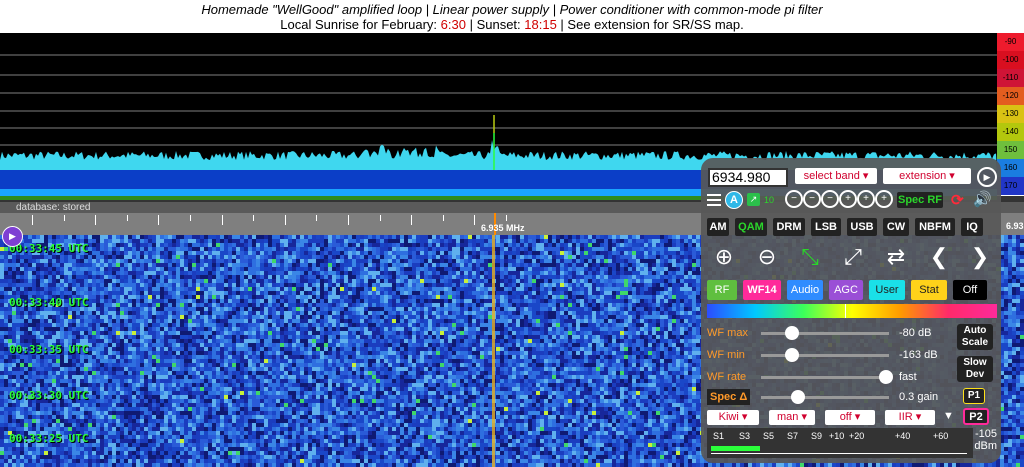 This screenshot has height=467, width=1024. I want to click on stat-colormap-button: Stat, so click(929, 290).